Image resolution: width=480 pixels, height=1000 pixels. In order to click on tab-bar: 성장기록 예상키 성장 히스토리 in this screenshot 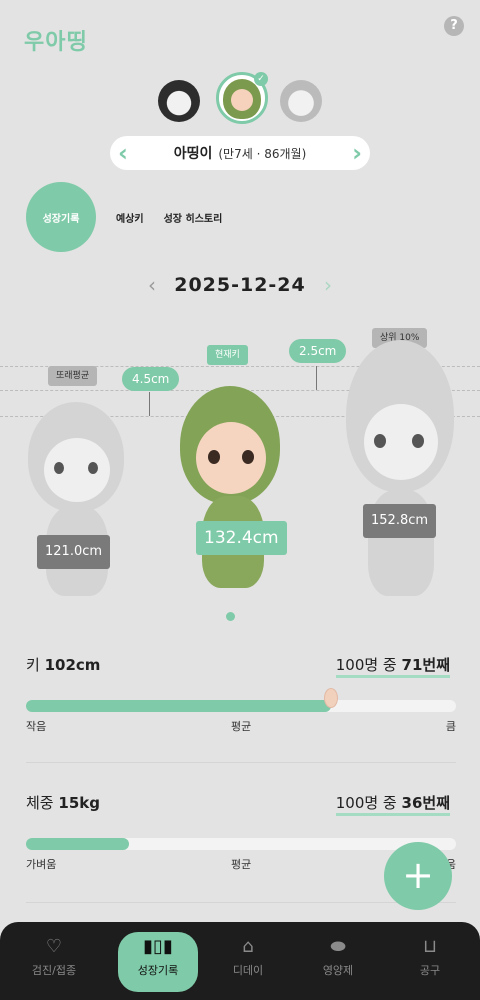, I will do `click(124, 217)`.